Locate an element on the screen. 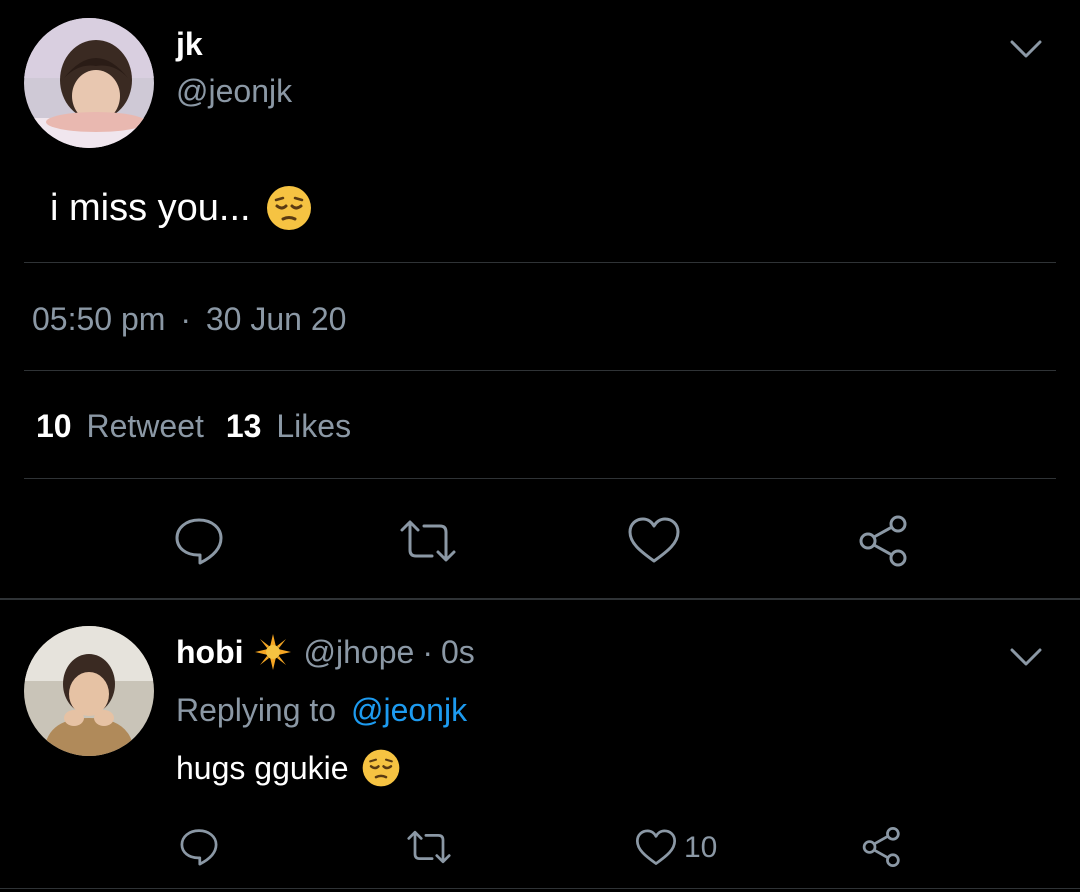 Image resolution: width=1080 pixels, height=892 pixels. likes-count: 13 Likes is located at coordinates (288, 426).